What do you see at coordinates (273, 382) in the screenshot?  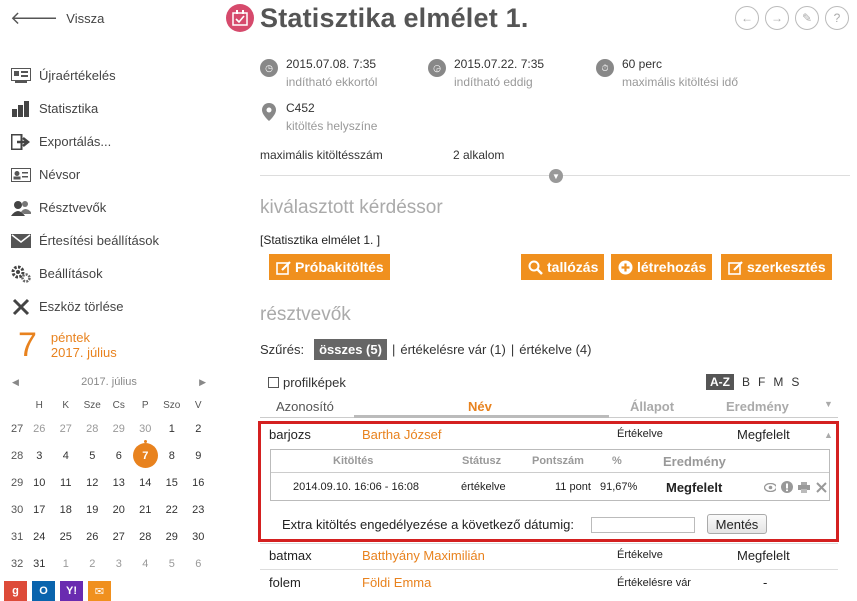 I see `checkbox` at bounding box center [273, 382].